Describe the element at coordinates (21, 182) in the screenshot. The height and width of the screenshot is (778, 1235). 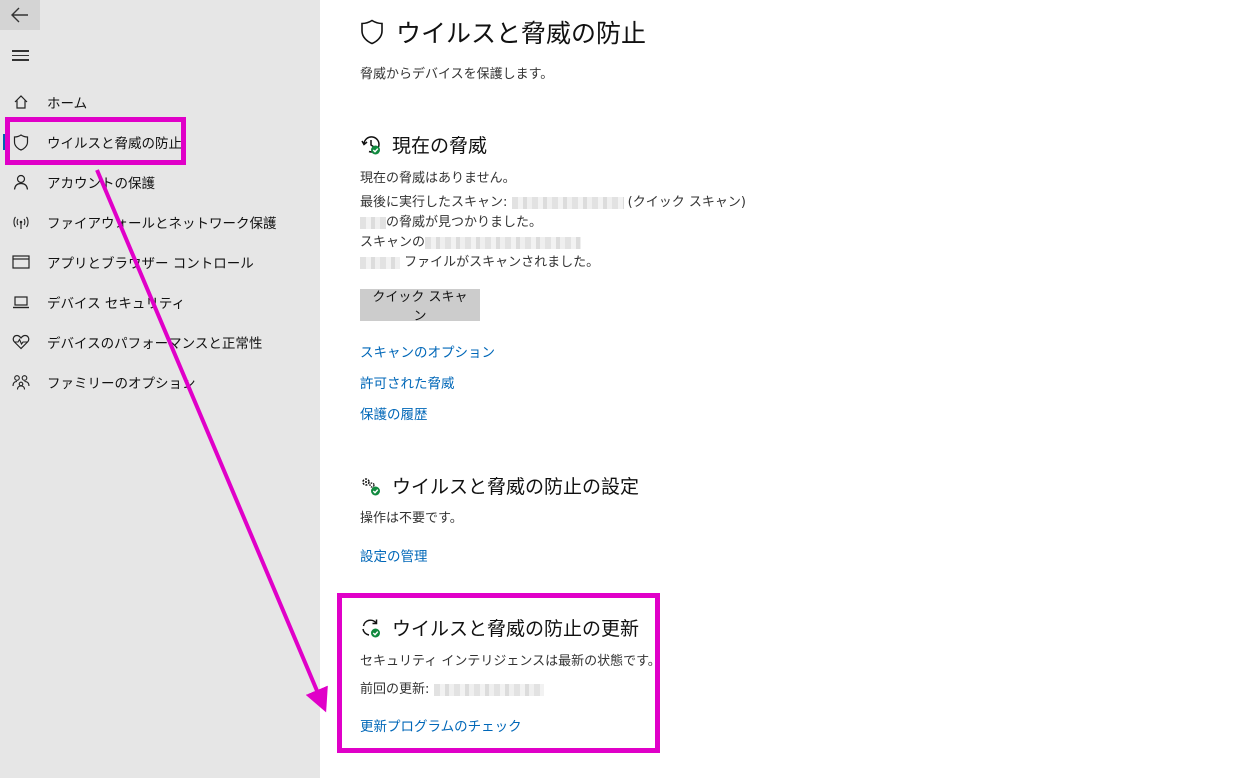
I see `person-icon` at that location.